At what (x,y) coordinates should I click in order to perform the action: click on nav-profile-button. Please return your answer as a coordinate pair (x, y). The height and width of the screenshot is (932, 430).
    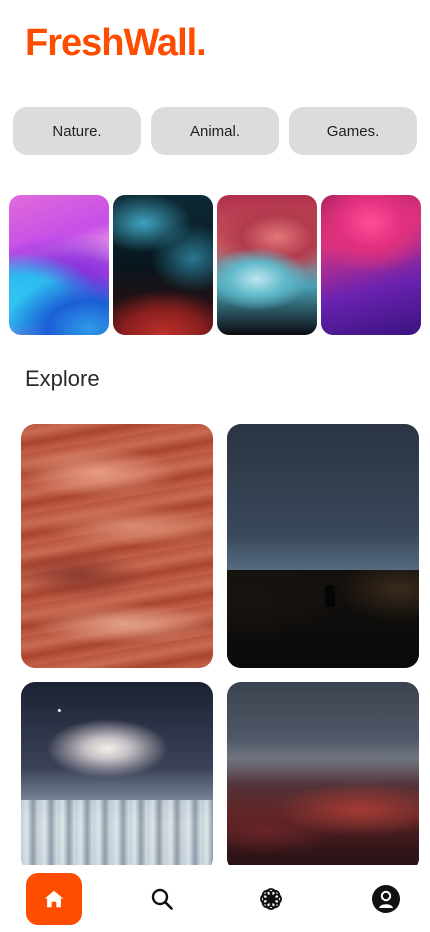
    Looking at the image, I should click on (386, 899).